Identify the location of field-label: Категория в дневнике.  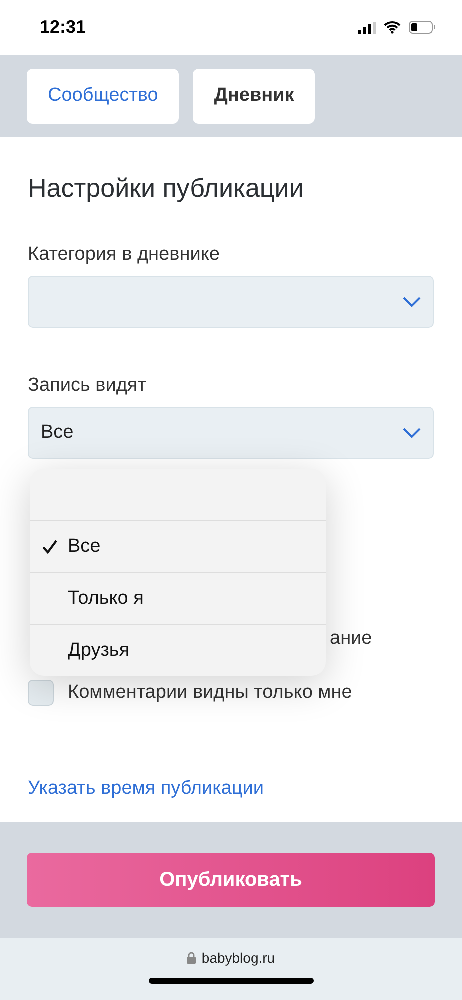
(124, 255).